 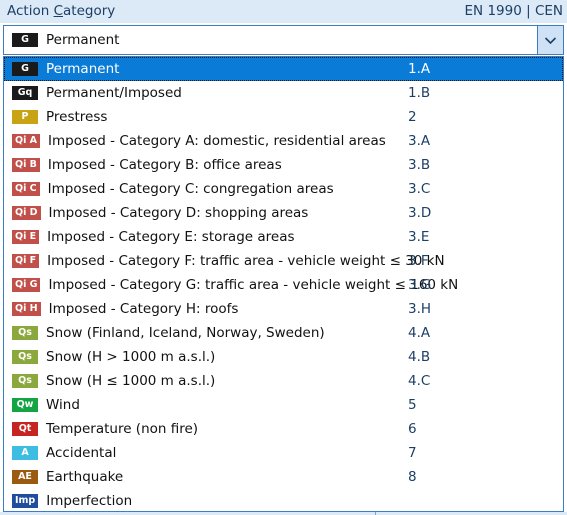 I want to click on dropdown-option-label: Wind, so click(x=63, y=405).